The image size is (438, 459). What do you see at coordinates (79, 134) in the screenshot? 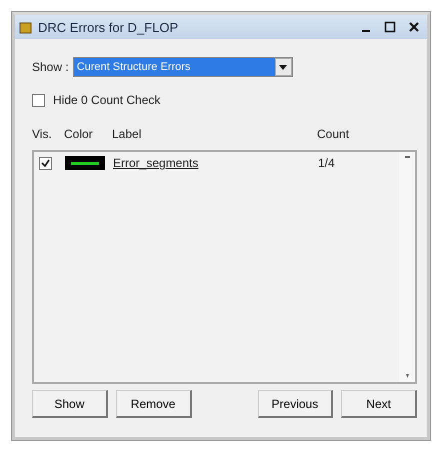
I see `column-header: Color` at bounding box center [79, 134].